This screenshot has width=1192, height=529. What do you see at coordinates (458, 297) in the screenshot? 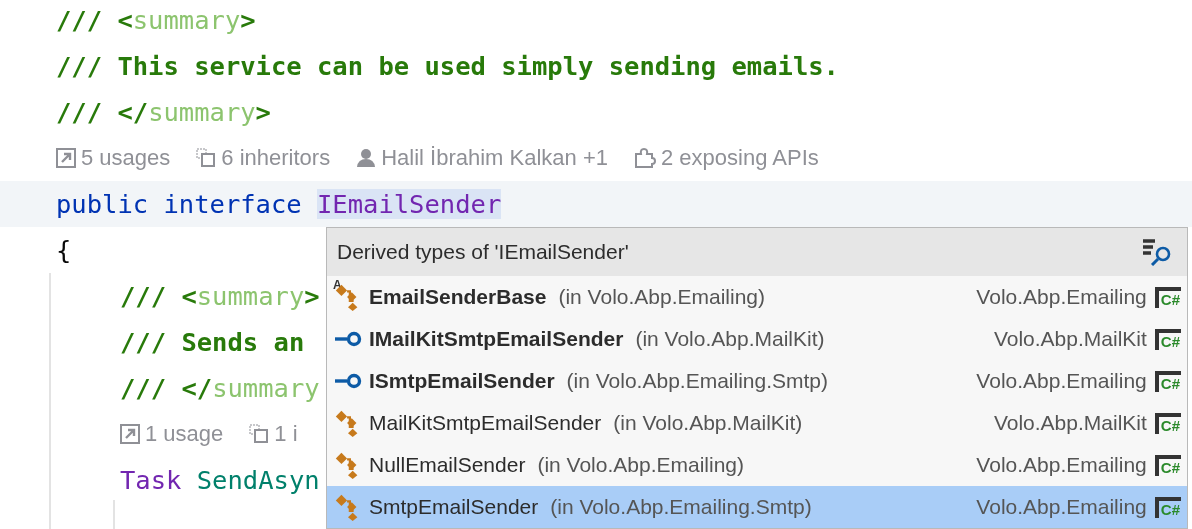
I see `type-name: EmailSenderBase` at bounding box center [458, 297].